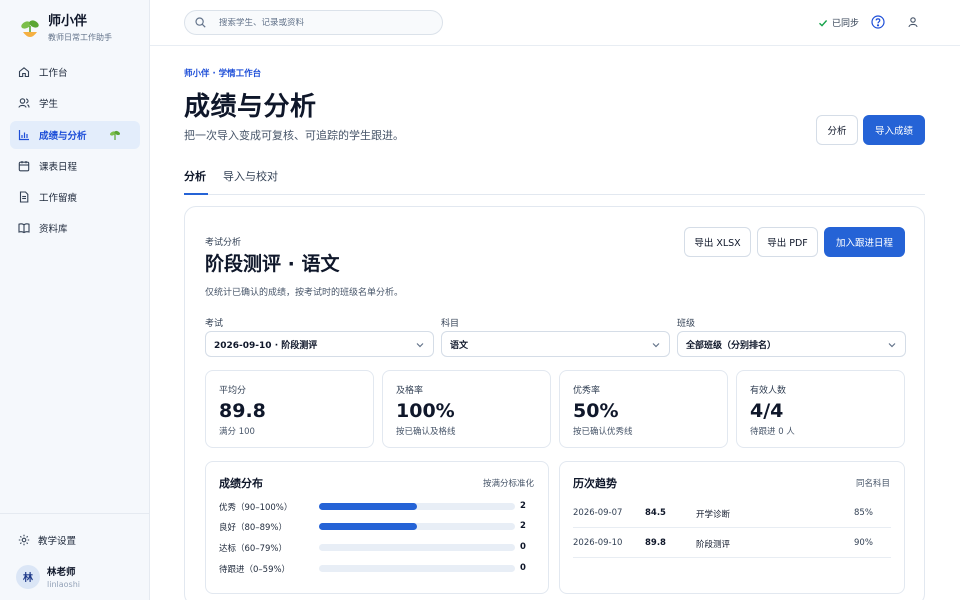 The image size is (960, 600). What do you see at coordinates (772, 432) in the screenshot?
I see `stat-note: 待跟进 0 人` at bounding box center [772, 432].